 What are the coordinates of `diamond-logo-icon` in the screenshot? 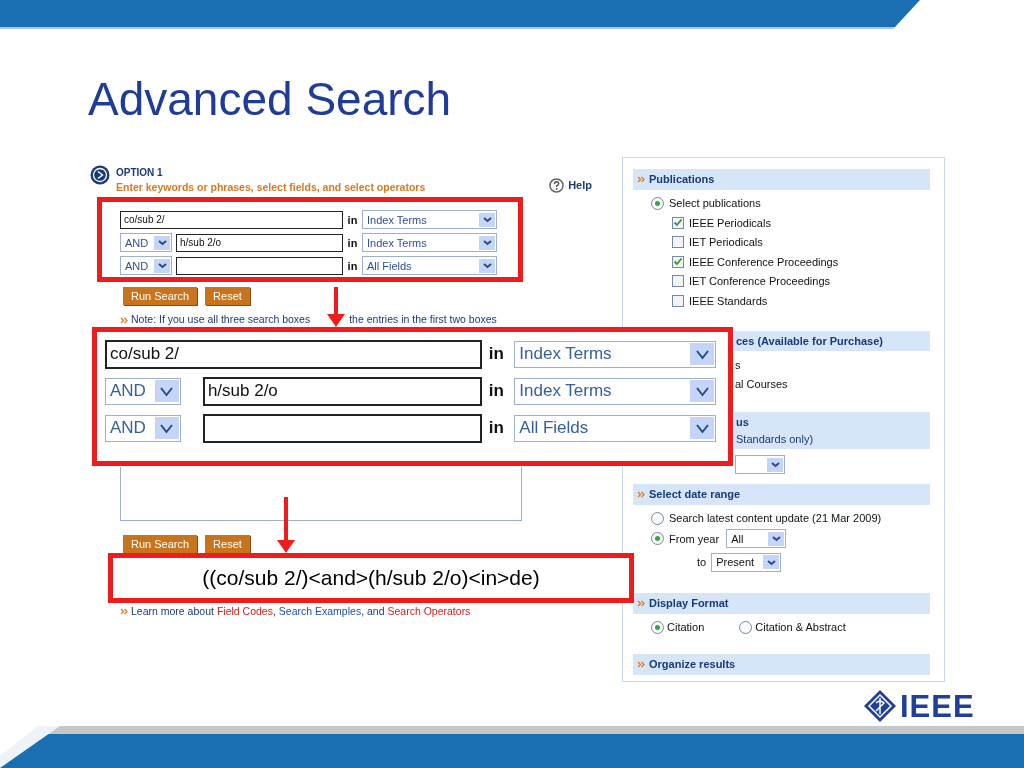 It's located at (880, 706).